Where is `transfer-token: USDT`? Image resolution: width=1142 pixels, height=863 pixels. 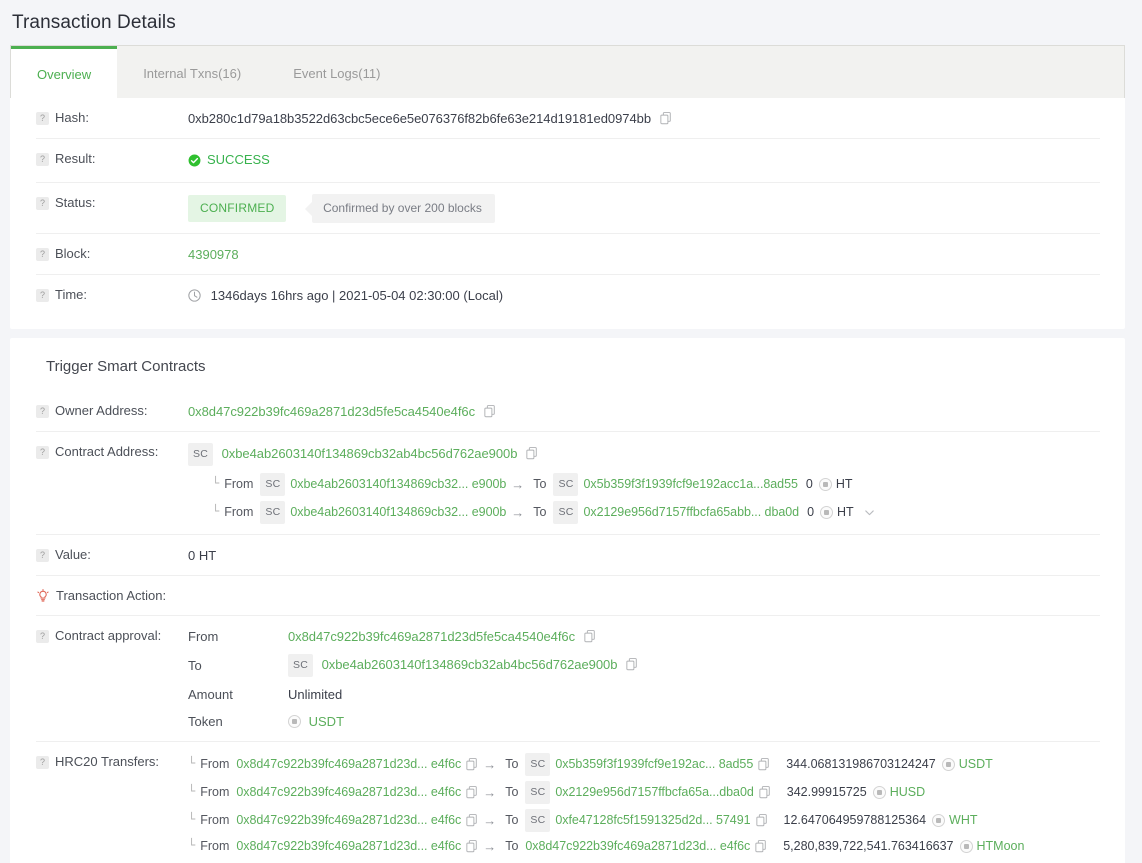
transfer-token: USDT is located at coordinates (976, 764).